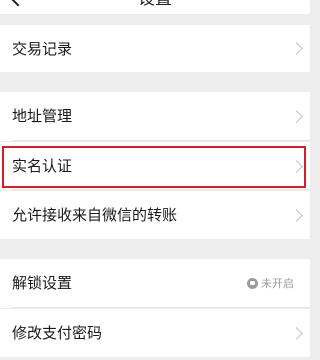 The height and width of the screenshot is (360, 320). I want to click on row-label: 解锁设置, so click(42, 283).